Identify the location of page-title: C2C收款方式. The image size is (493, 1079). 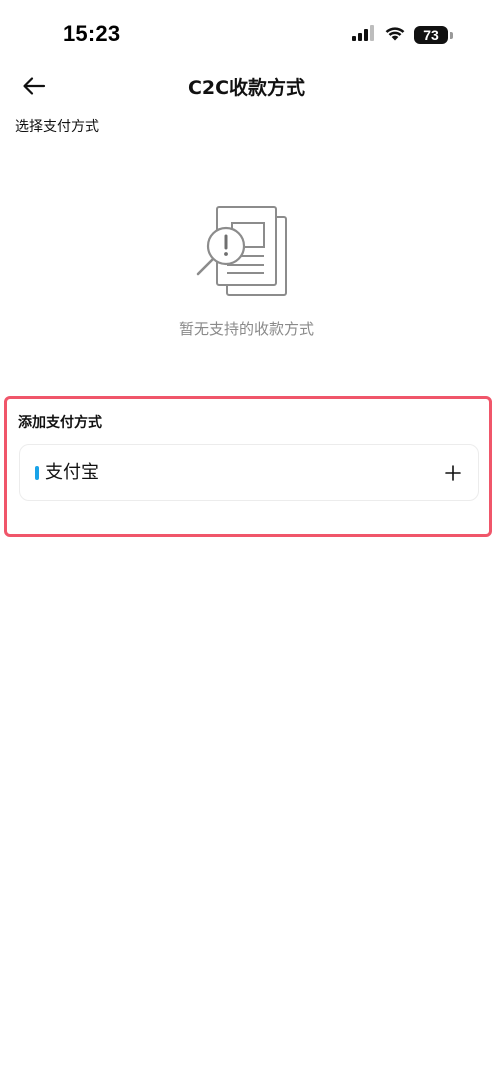
(246, 88).